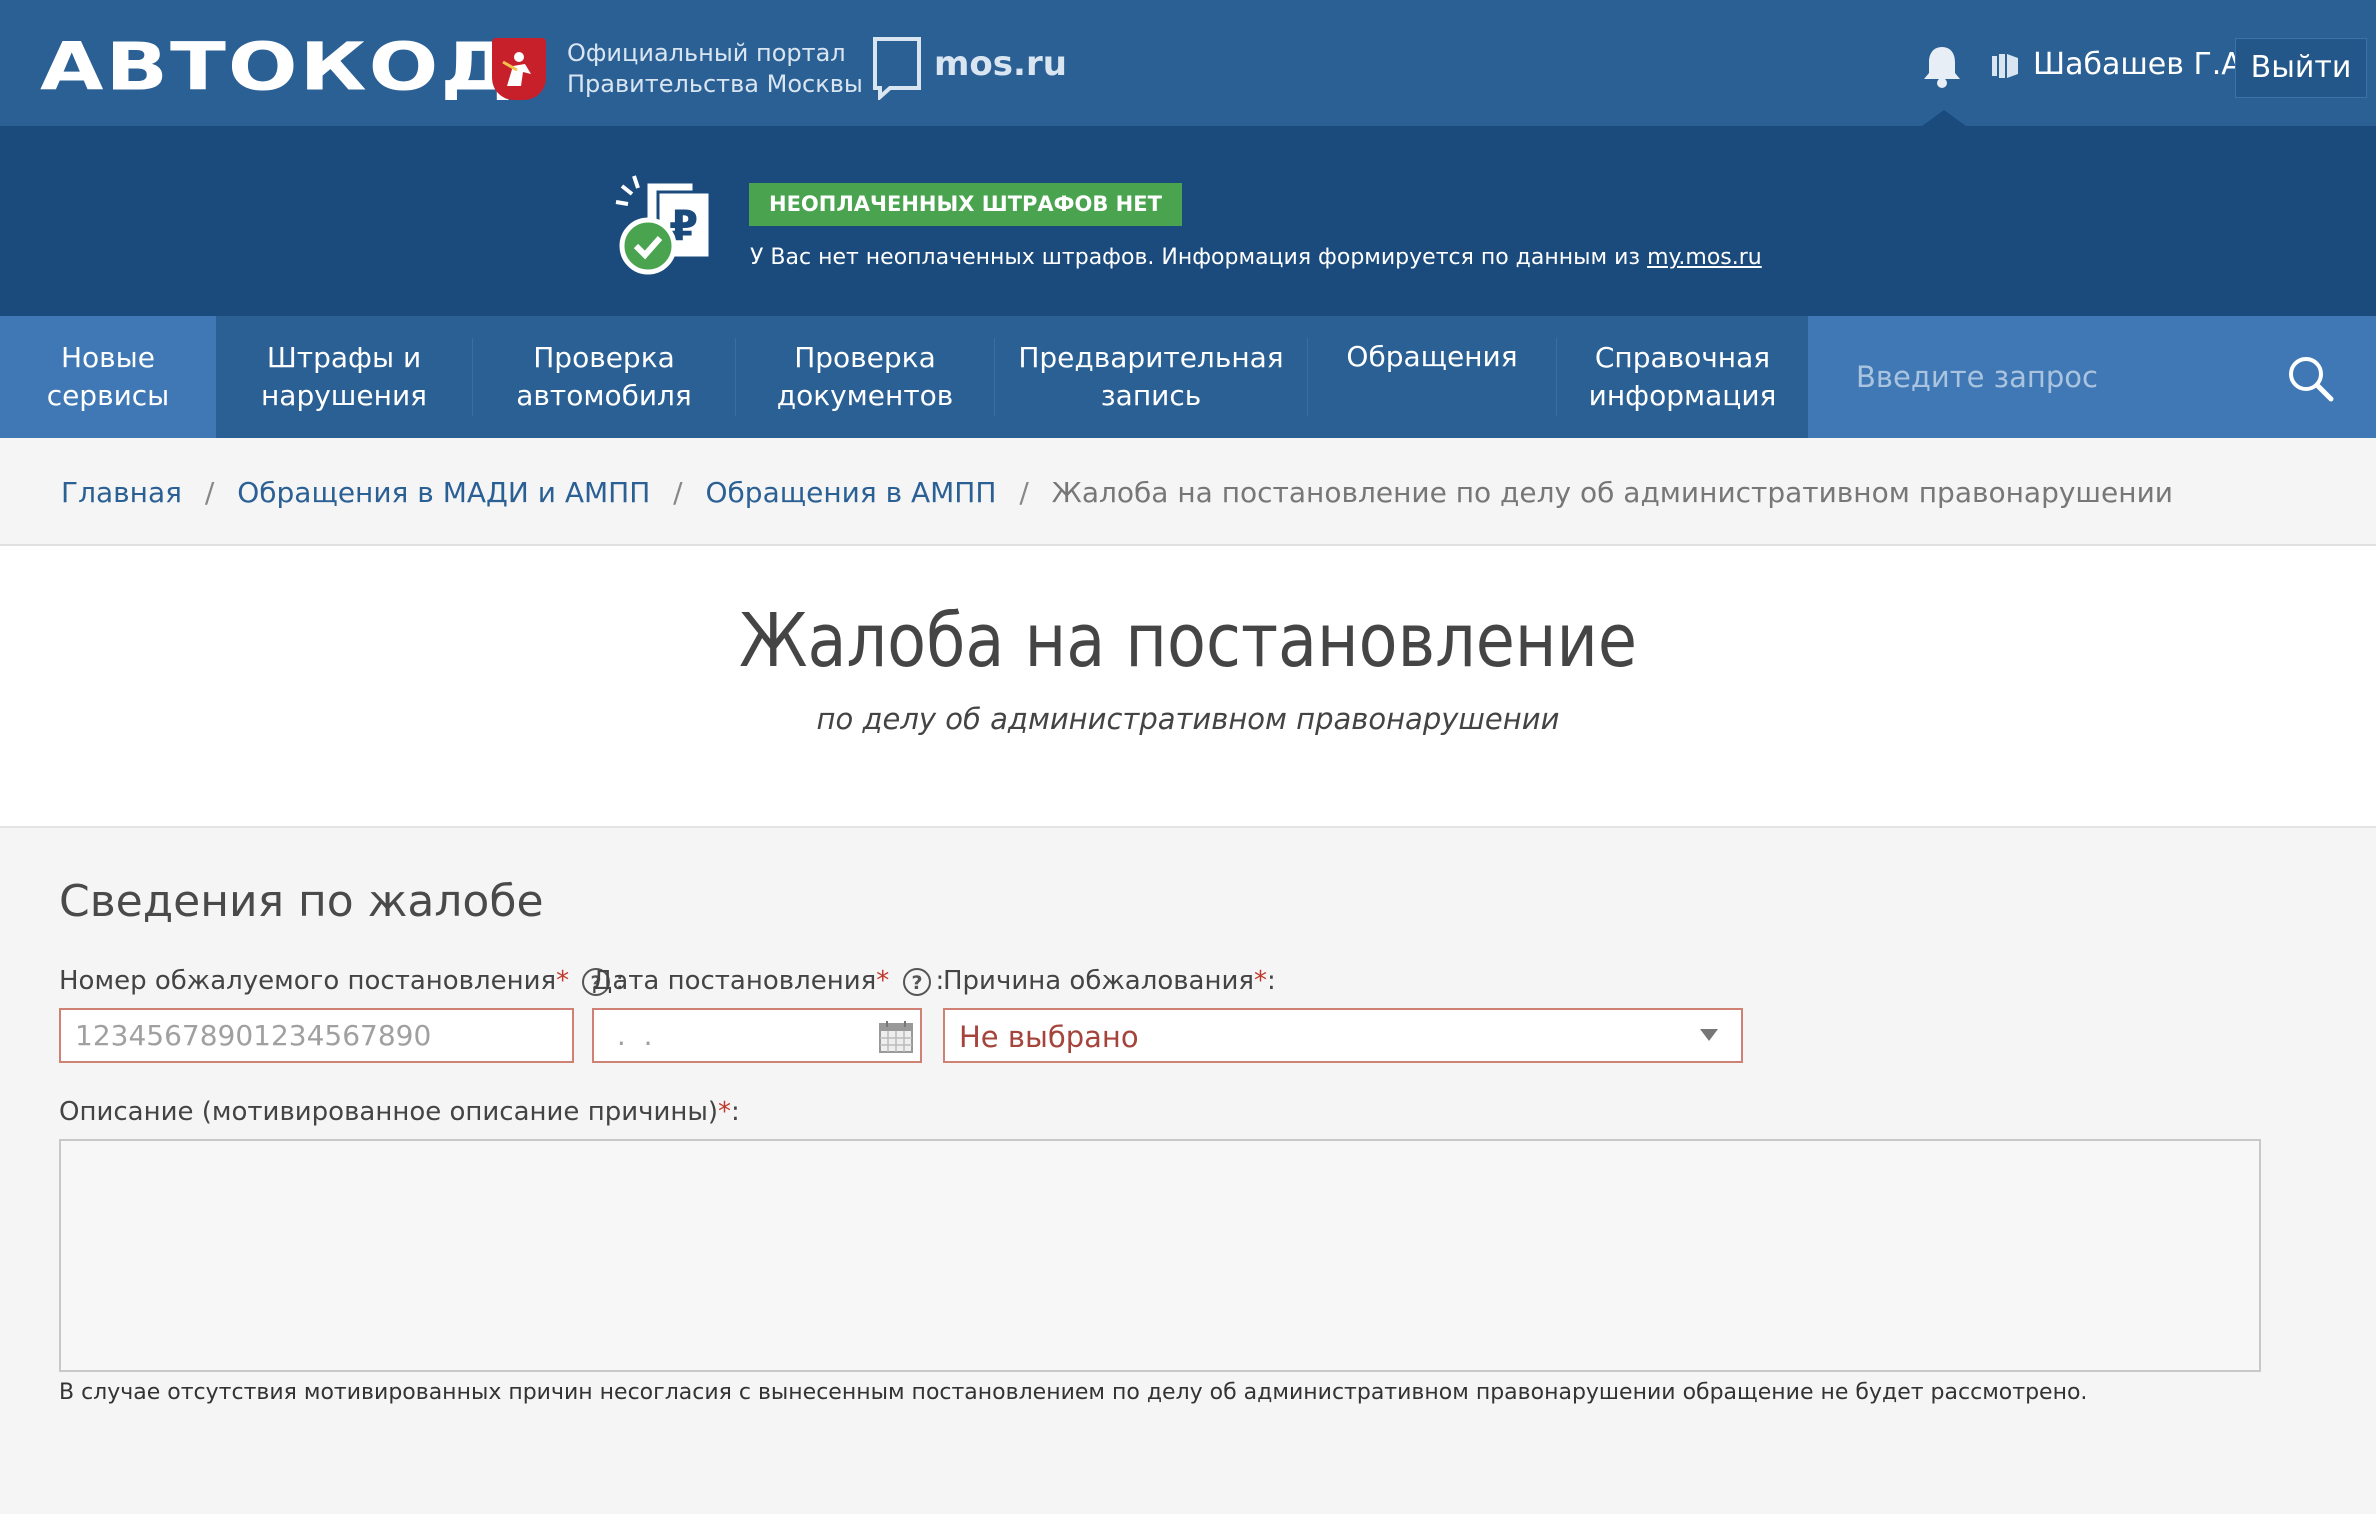 The image size is (2376, 1514). I want to click on breadcrumb-ampp: Обращения в АМПП, so click(851, 492).